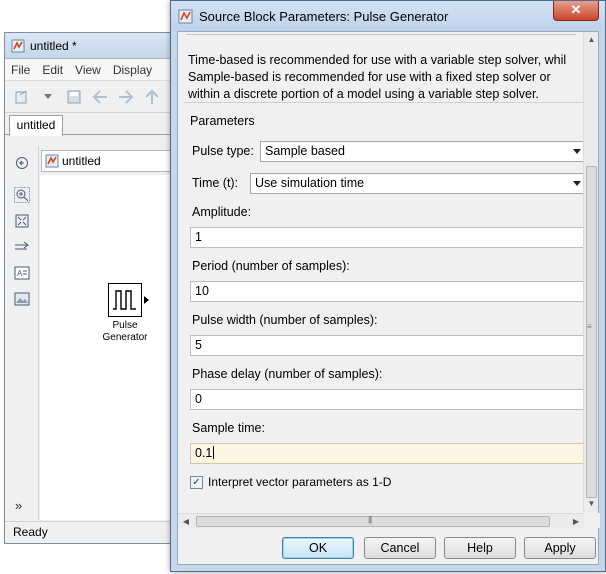 The image size is (606, 574). Describe the element at coordinates (74, 97) in the screenshot. I see `save-icon` at that location.